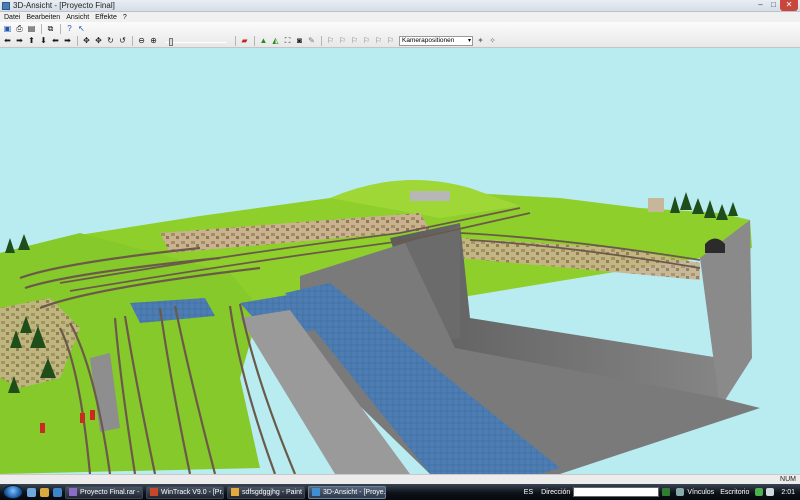 Image resolution: width=800 pixels, height=500 pixels. What do you see at coordinates (354, 41) in the screenshot?
I see `signal-3-icon: ⚐` at bounding box center [354, 41].